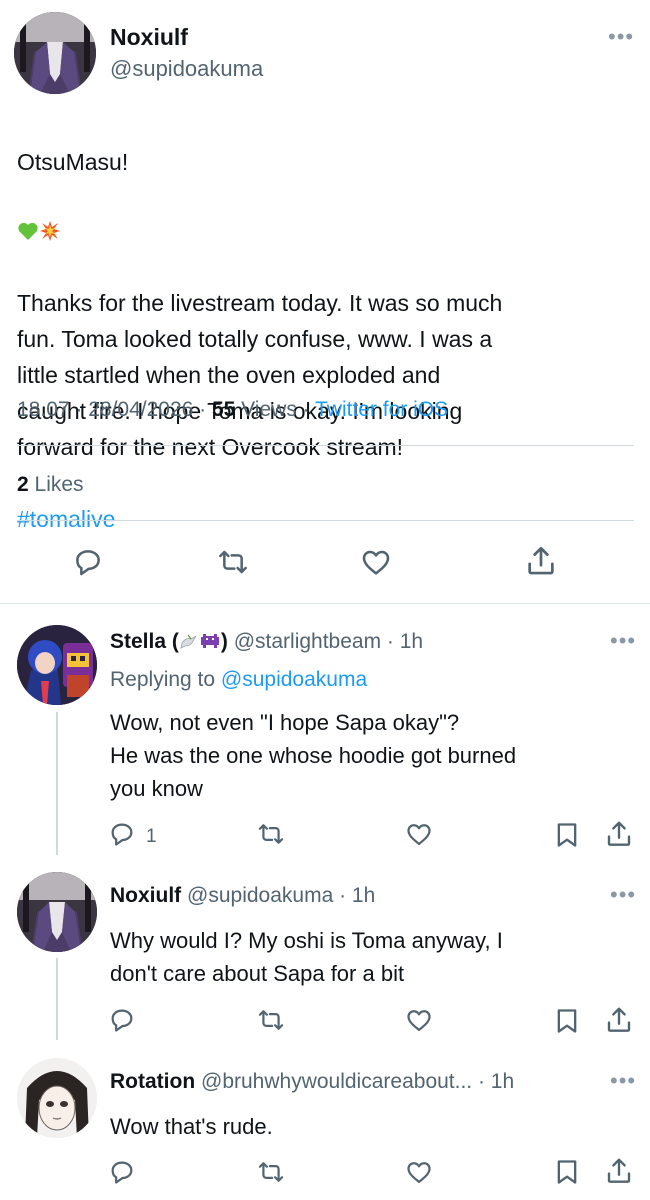 The height and width of the screenshot is (1200, 650). Describe the element at coordinates (210, 641) in the screenshot. I see `alien-monster-emoji-icon` at that location.